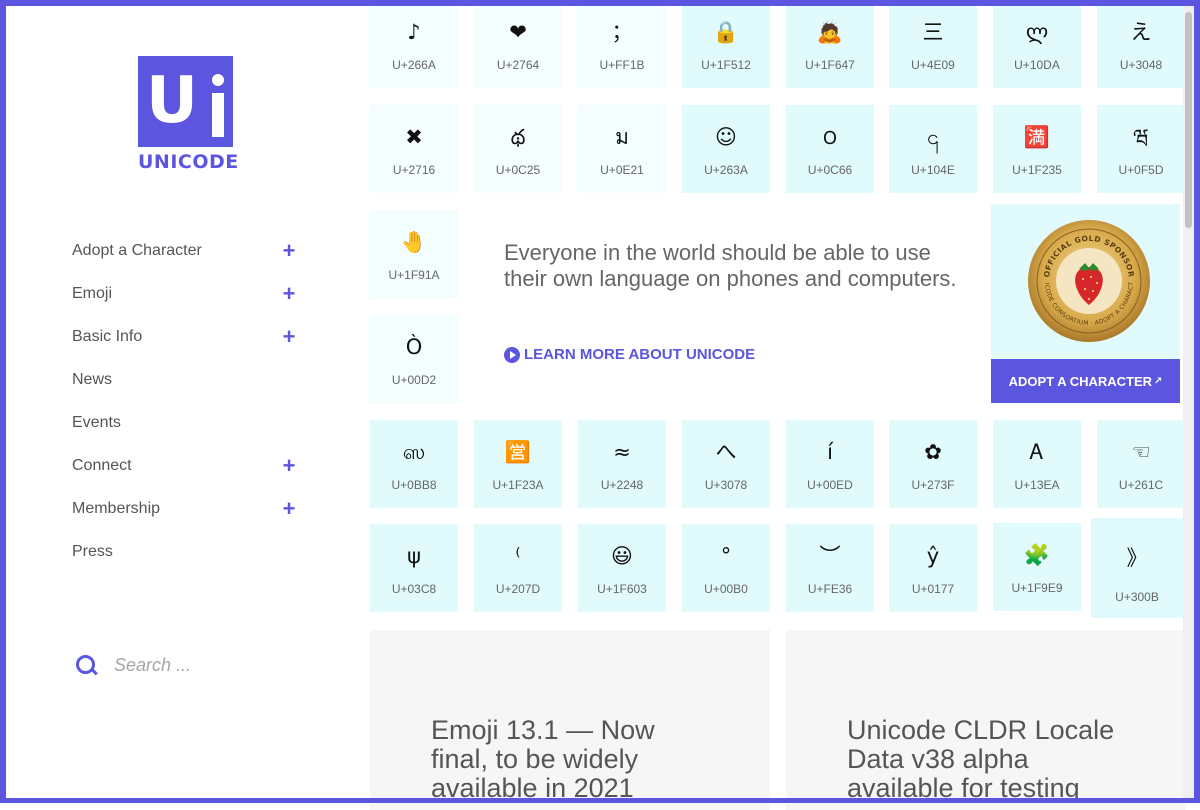 Image resolution: width=1200 pixels, height=810 pixels. I want to click on code-point: U+1F235, so click(1037, 170).